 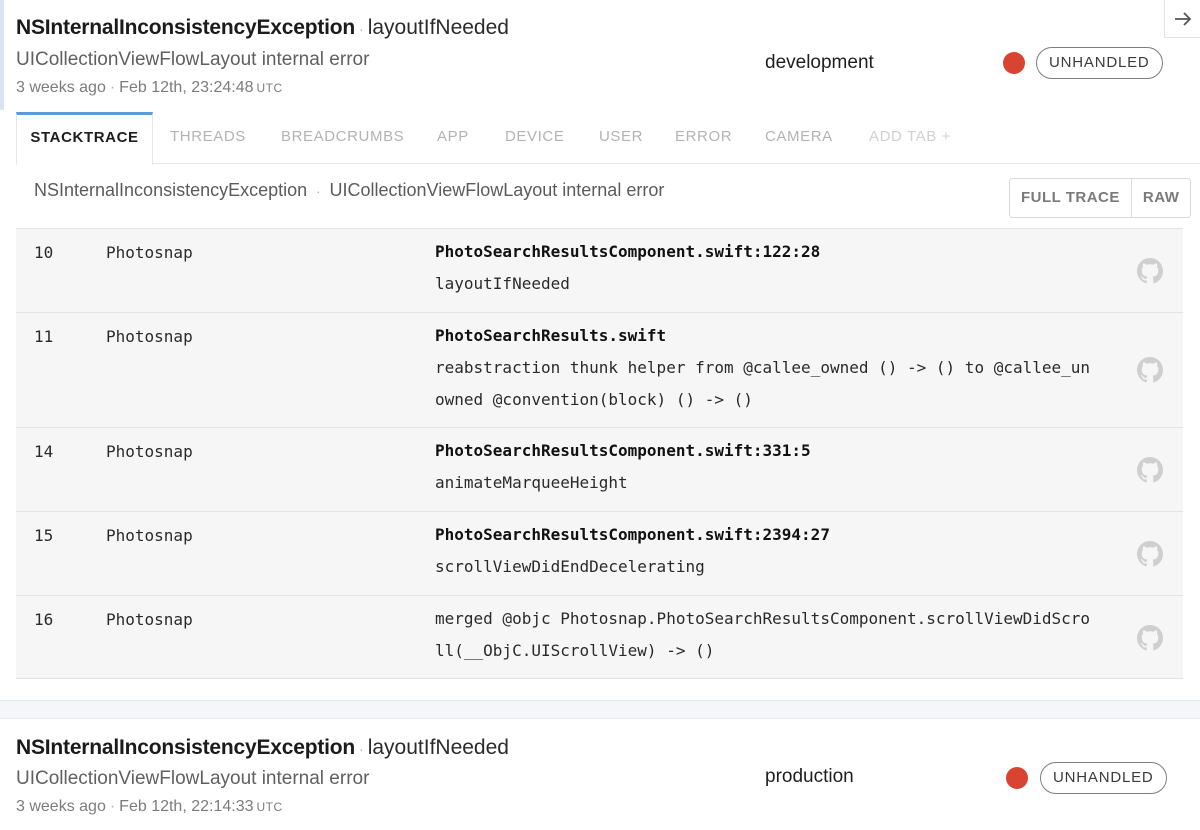 I want to click on frame-file: PhotoSearchResults.swift, so click(x=551, y=335).